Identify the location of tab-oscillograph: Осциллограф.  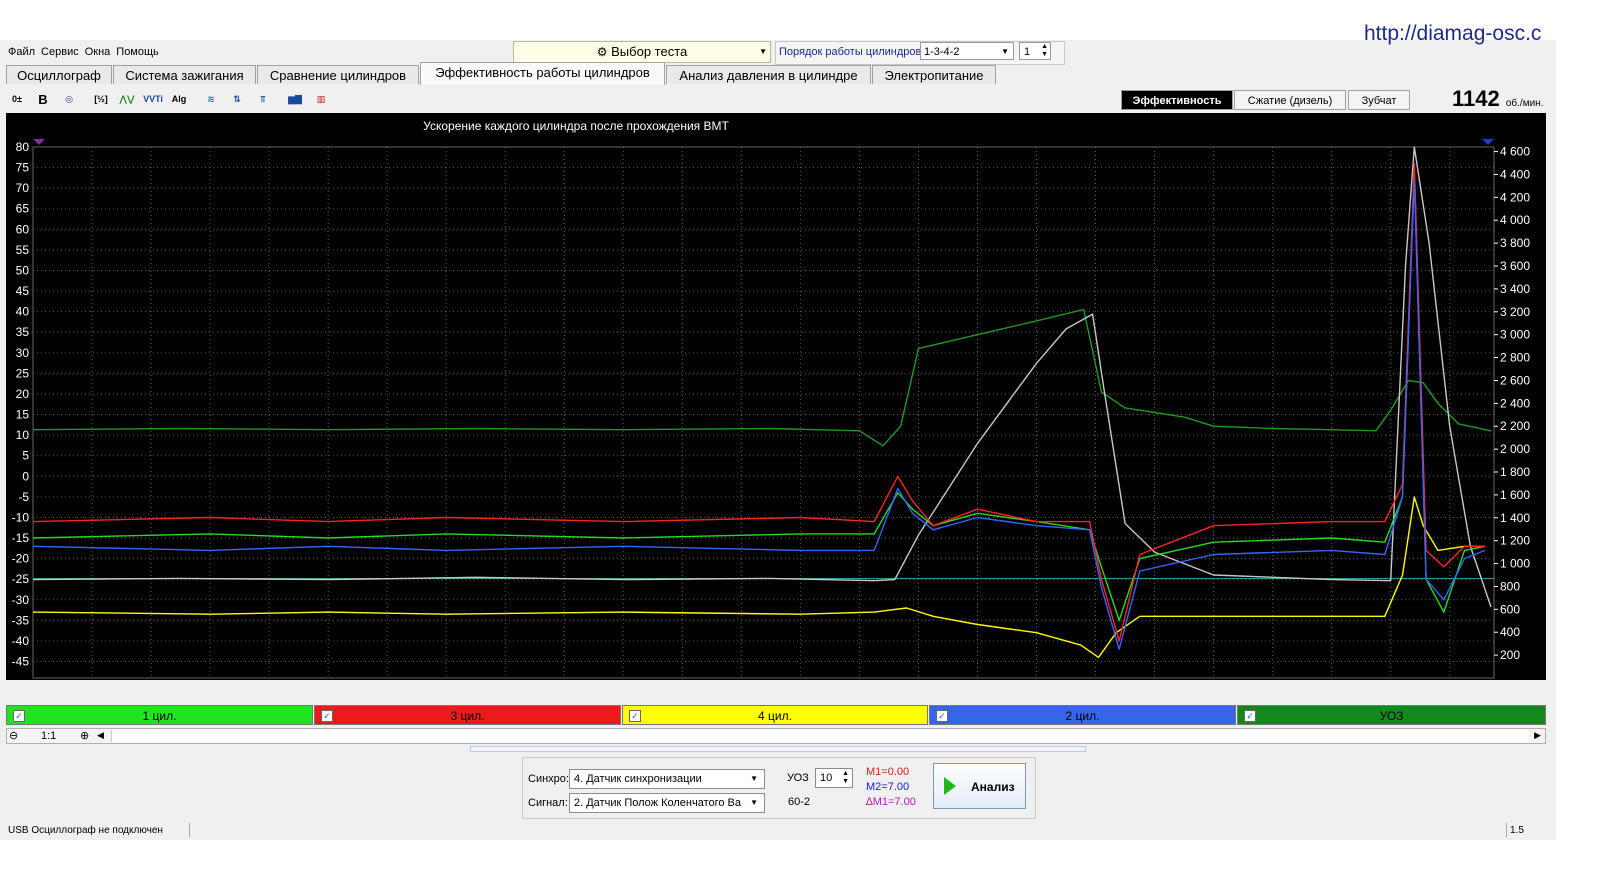
(59, 74).